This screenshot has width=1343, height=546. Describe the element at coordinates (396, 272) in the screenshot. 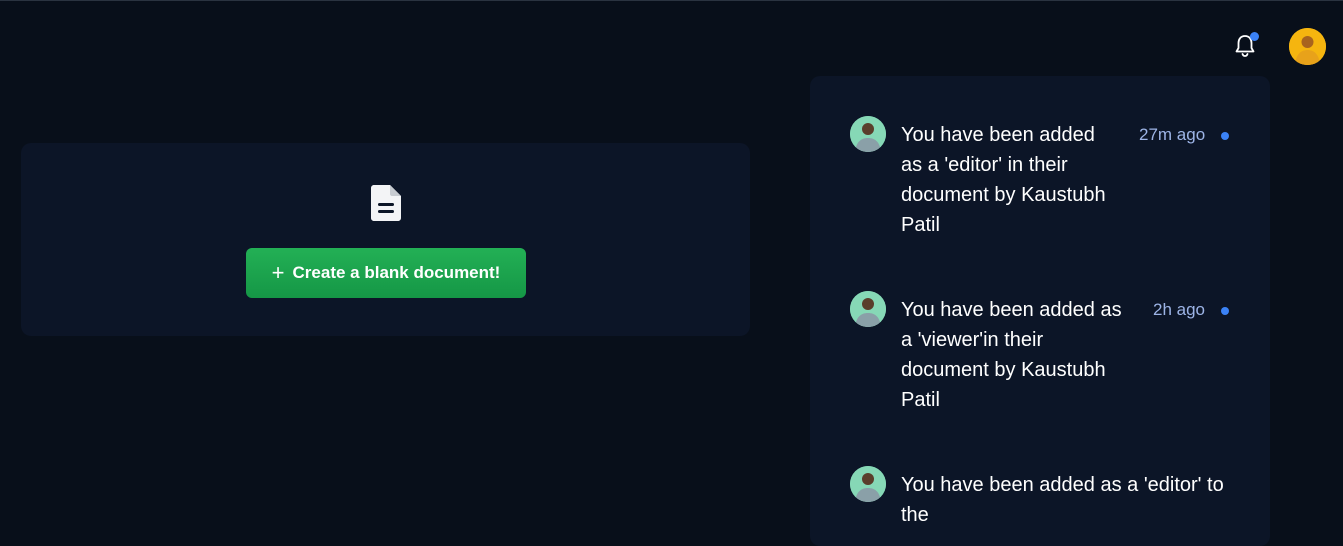

I see `create-button-label: Create a blank document!` at that location.